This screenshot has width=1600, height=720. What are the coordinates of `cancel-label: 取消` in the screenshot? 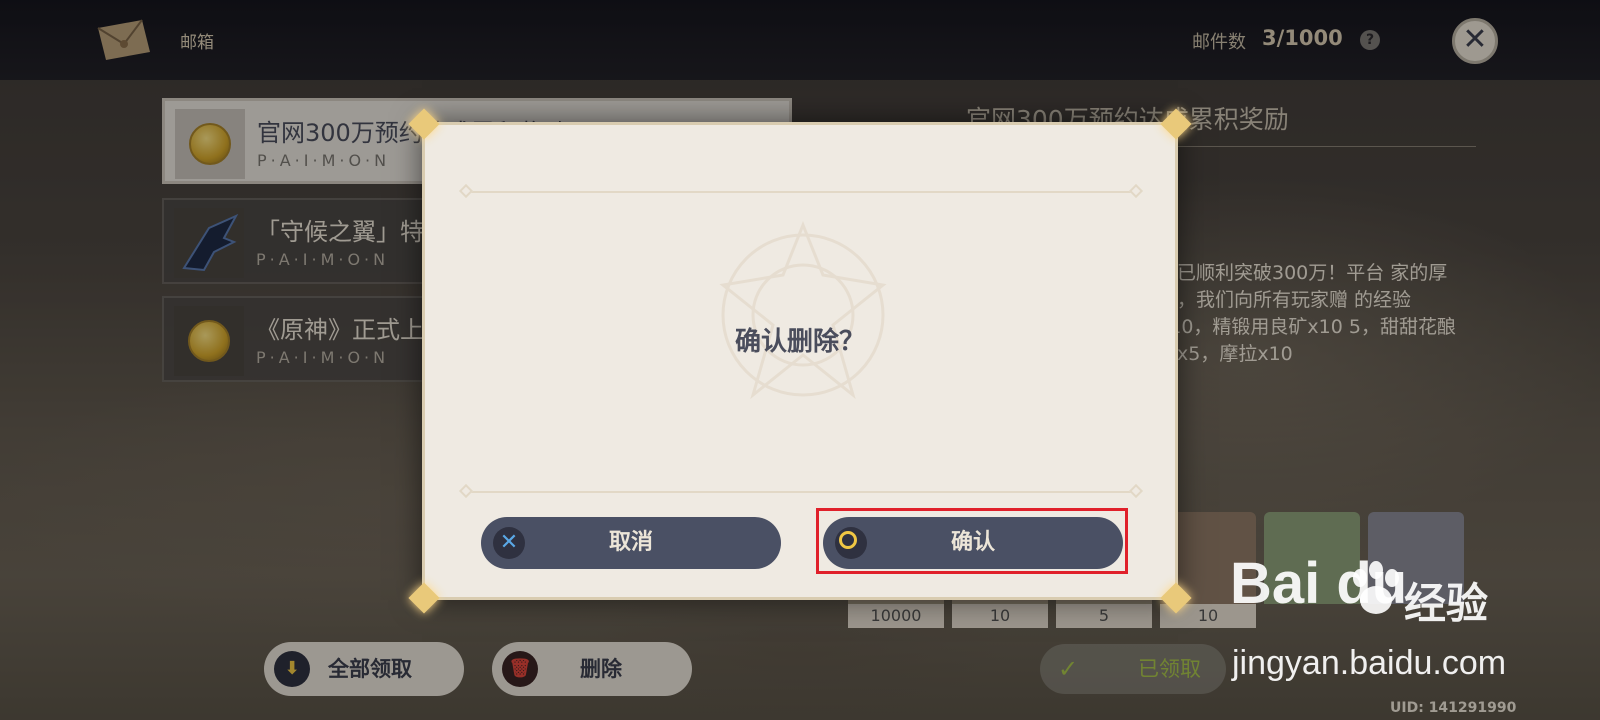 It's located at (630, 542).